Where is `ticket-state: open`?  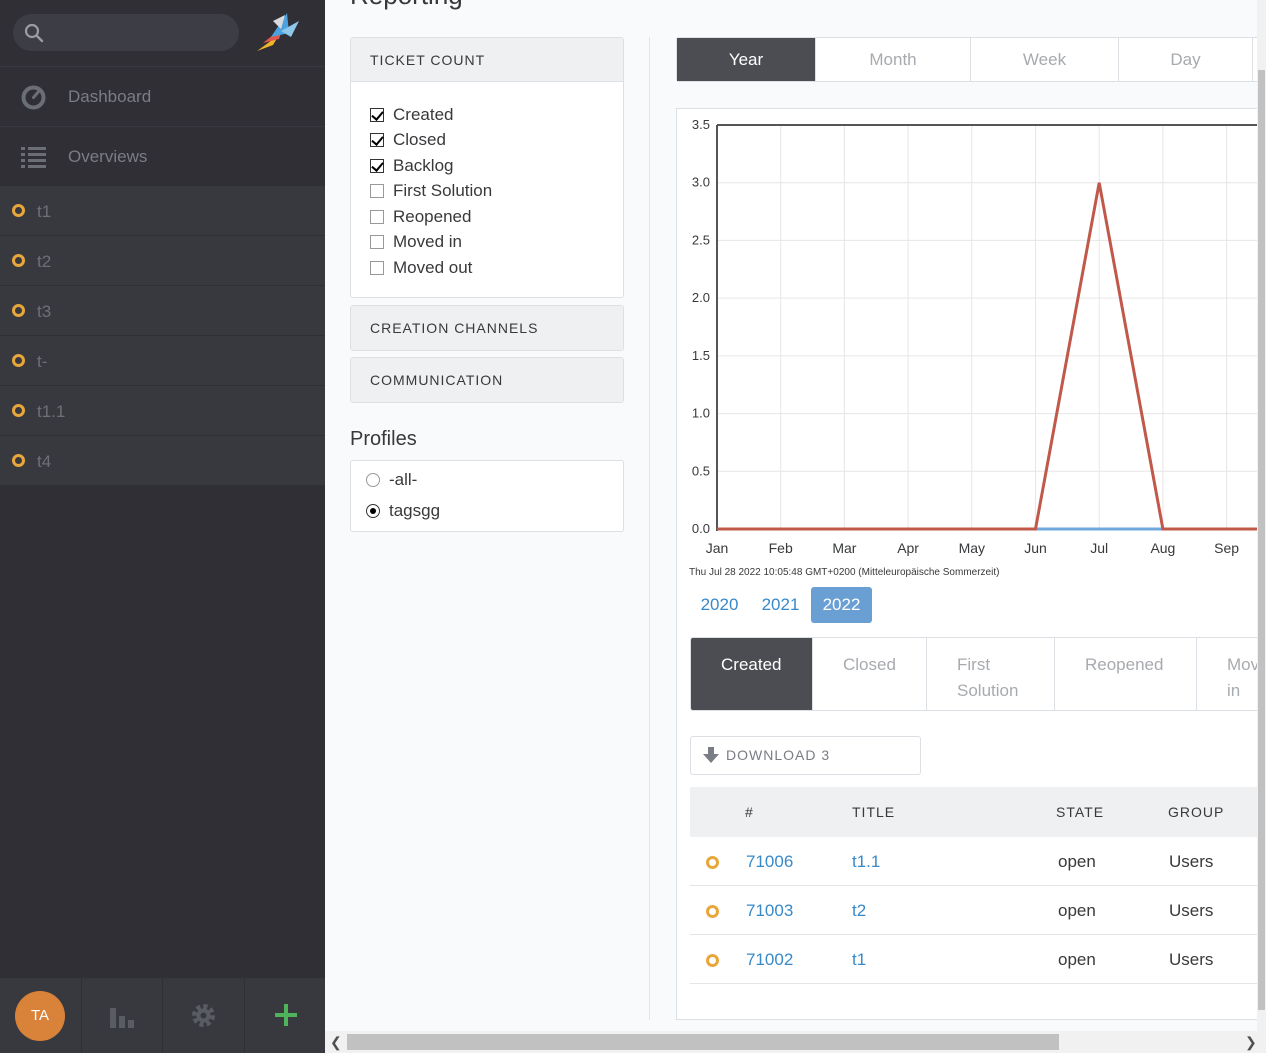 ticket-state: open is located at coordinates (1077, 861).